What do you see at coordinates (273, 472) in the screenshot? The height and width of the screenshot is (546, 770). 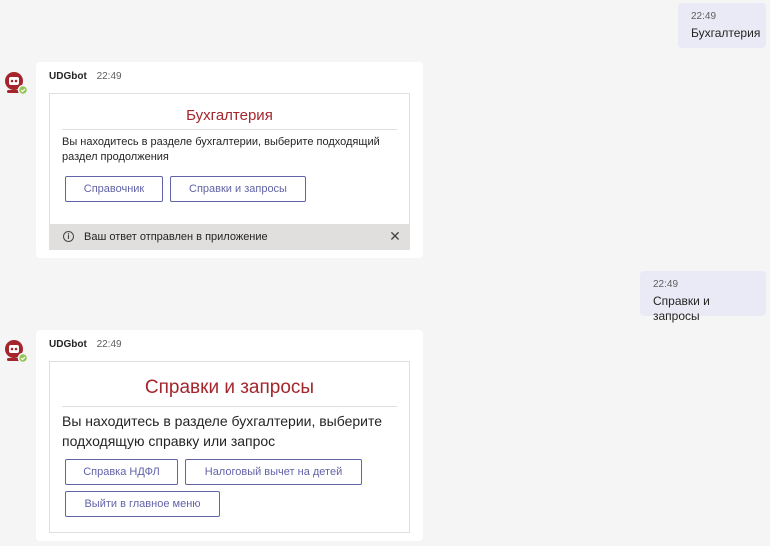 I see `child-tax-deduction-button: Налоговый вычет на детей` at bounding box center [273, 472].